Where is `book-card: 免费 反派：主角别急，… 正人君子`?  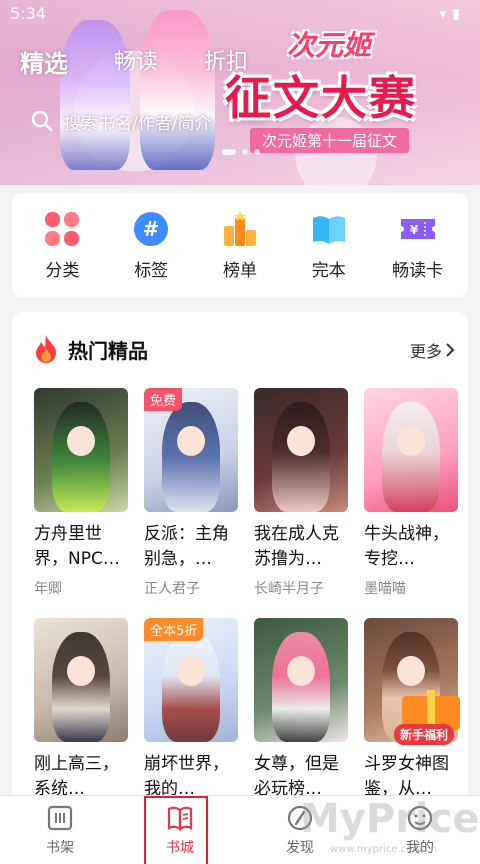 book-card: 免费 反派：主角别急，… 正人君子 is located at coordinates (191, 503).